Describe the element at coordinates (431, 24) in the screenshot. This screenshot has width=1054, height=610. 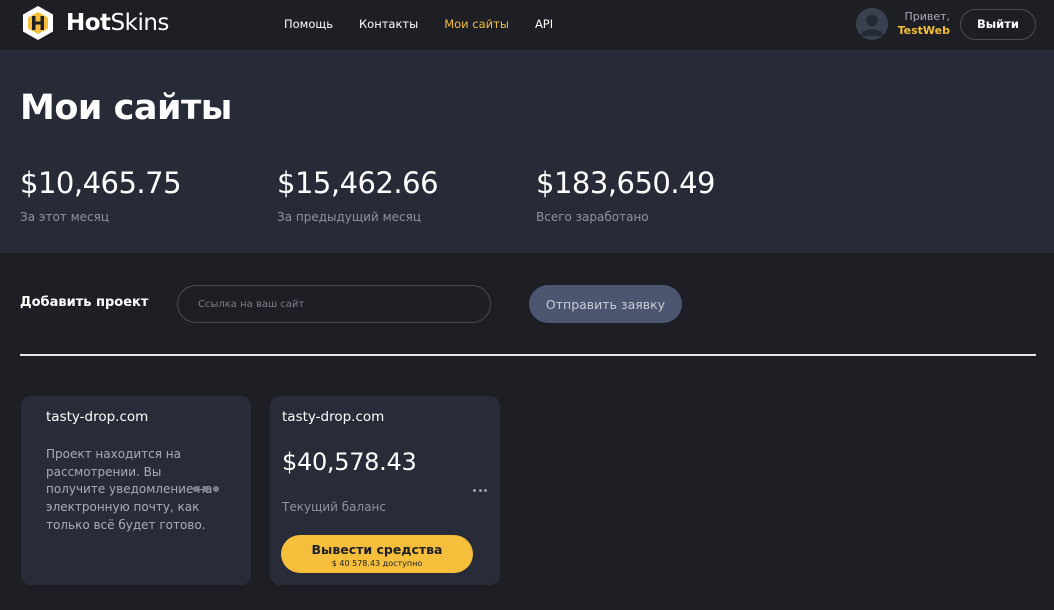
I see `main-nav: Помощь Контакты Мои сайты API` at that location.